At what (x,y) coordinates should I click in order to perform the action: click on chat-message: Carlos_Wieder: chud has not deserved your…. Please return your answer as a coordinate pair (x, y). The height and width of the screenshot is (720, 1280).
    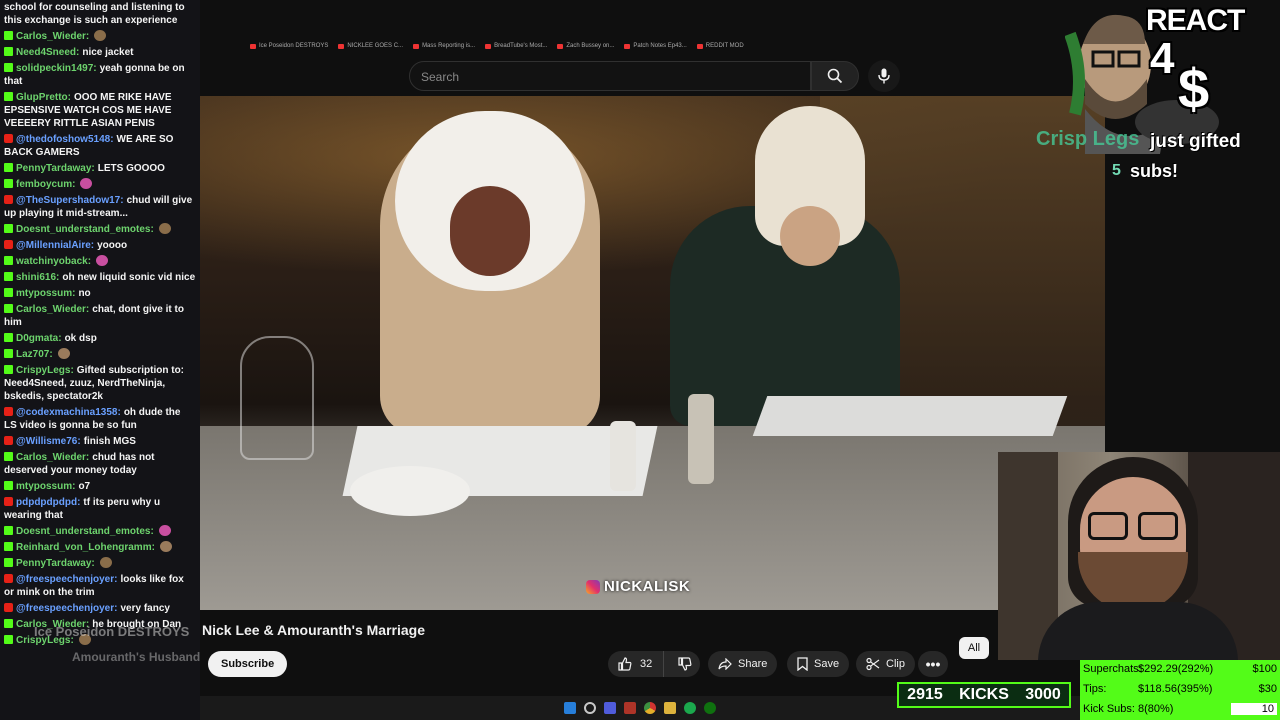
    Looking at the image, I should click on (100, 464).